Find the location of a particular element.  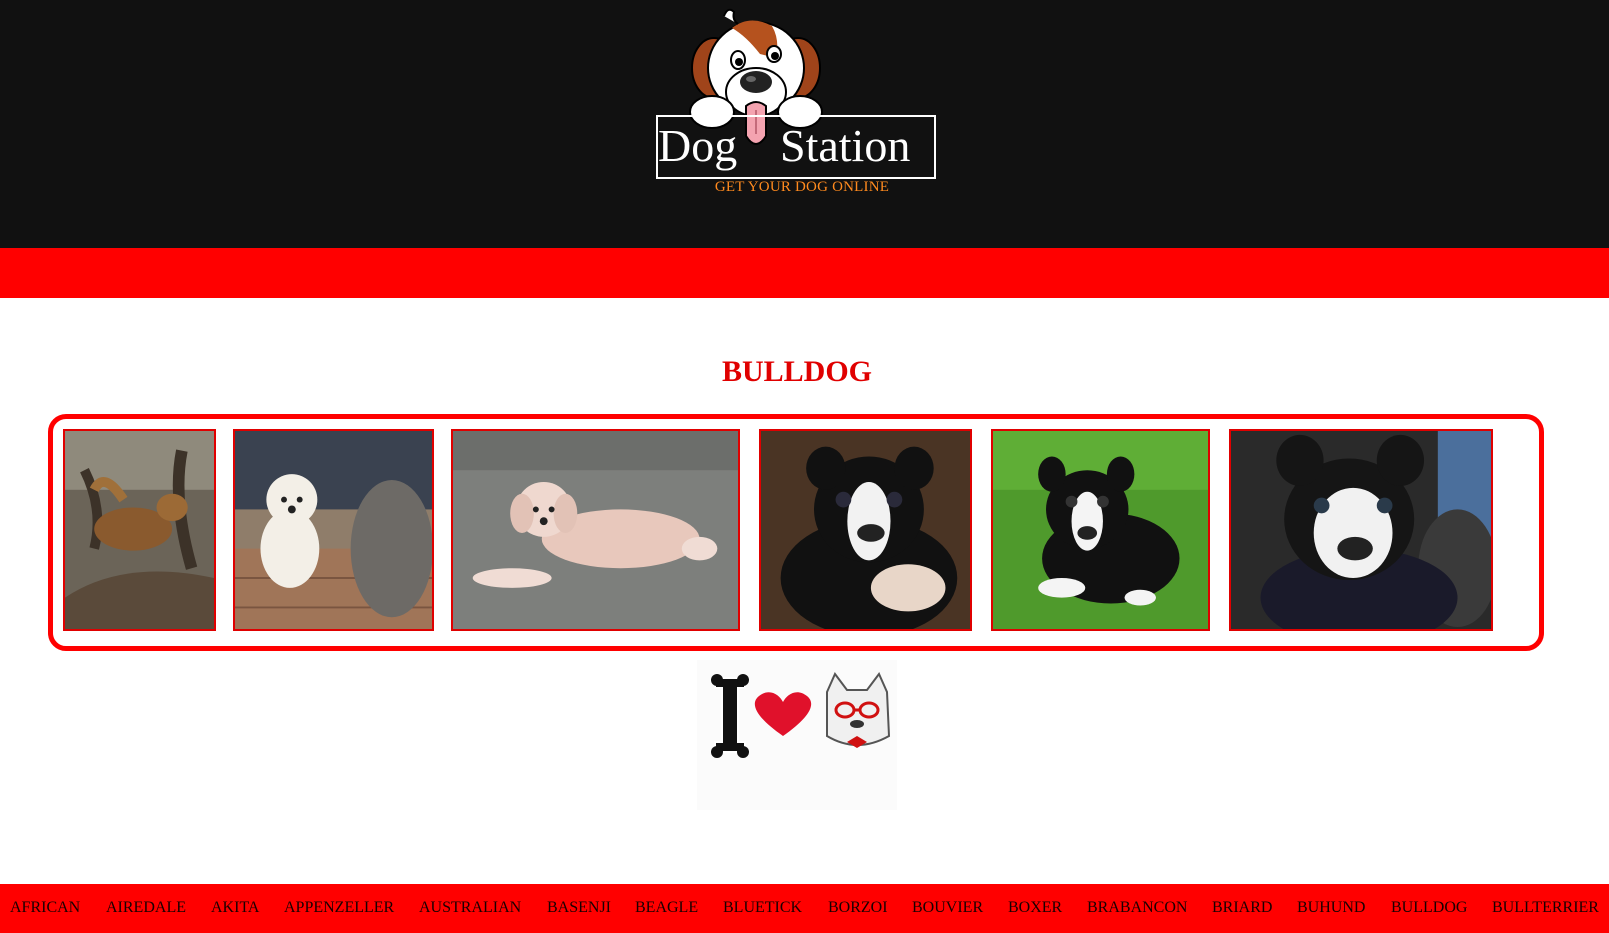

nav-item-buhund: BUHUND is located at coordinates (1331, 908).